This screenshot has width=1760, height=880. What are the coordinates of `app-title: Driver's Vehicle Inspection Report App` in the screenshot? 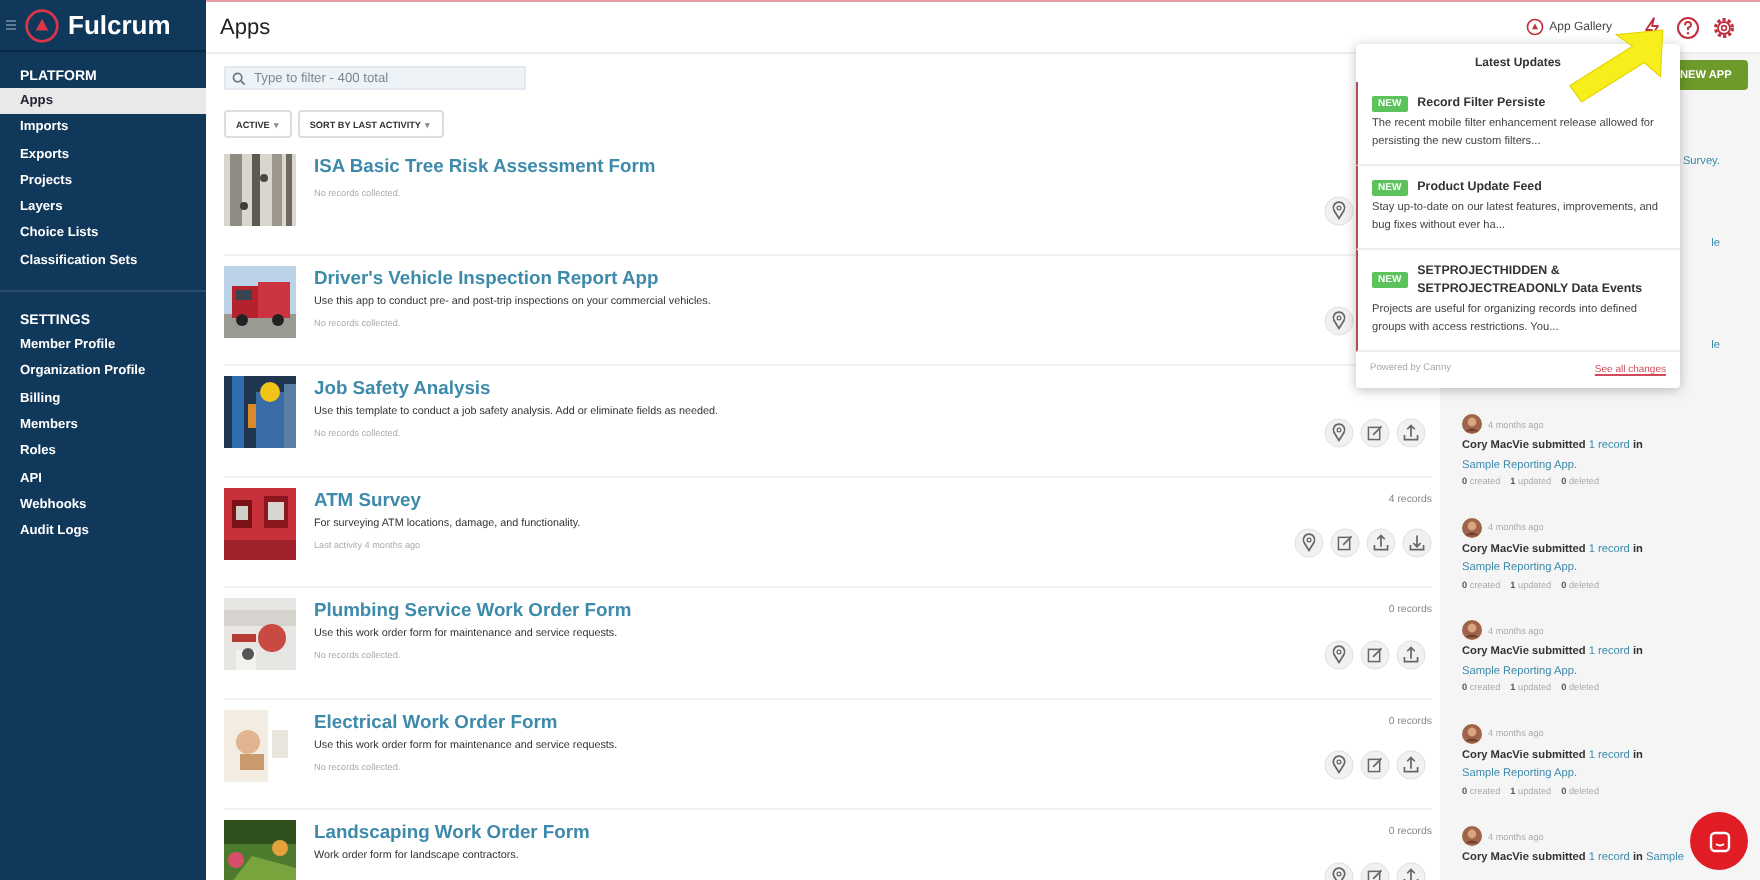 It's located at (819, 277).